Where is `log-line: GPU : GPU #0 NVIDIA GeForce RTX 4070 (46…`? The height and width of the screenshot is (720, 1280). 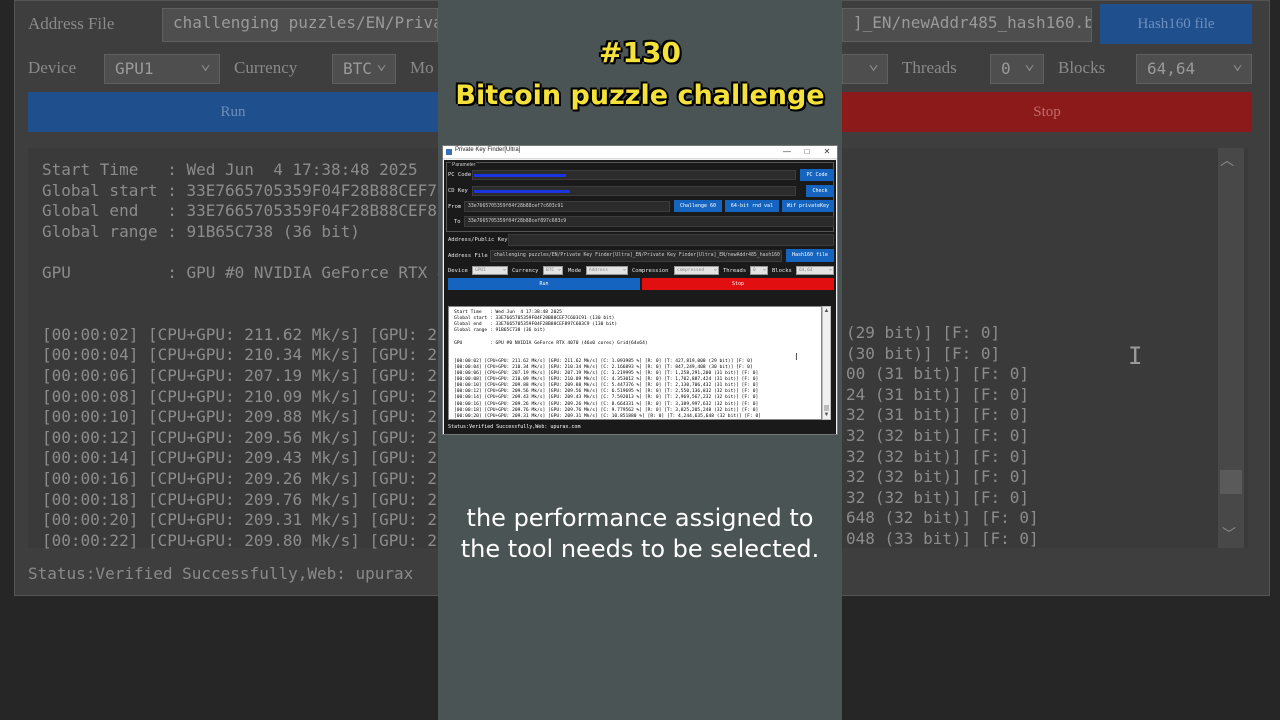 log-line: GPU : GPU #0 NVIDIA GeForce RTX 4070 (46… is located at coordinates (551, 343).